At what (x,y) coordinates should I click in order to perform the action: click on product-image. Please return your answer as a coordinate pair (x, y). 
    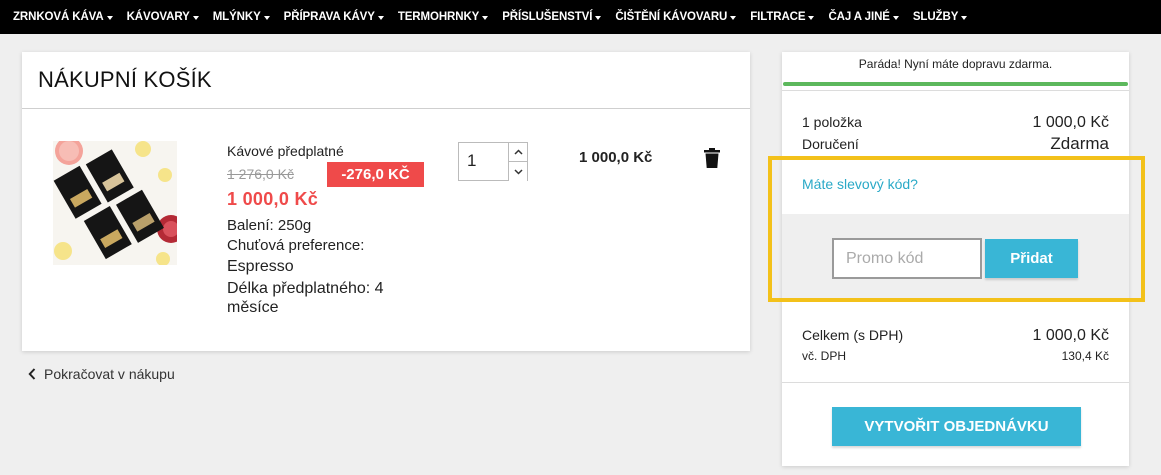
    Looking at the image, I should click on (115, 203).